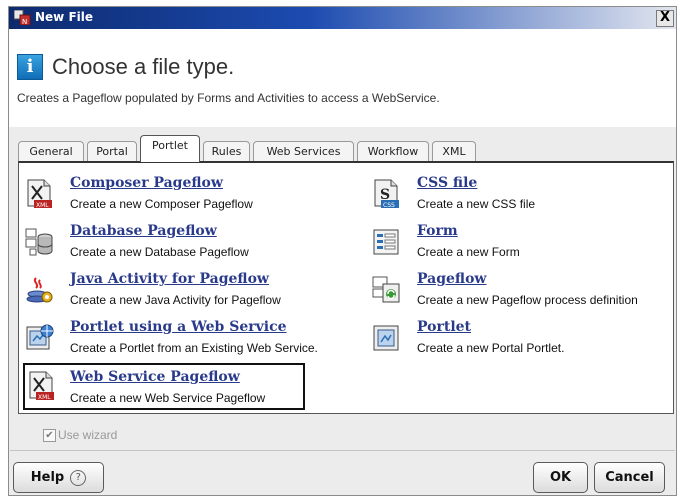 The height and width of the screenshot is (499, 680). Describe the element at coordinates (386, 338) in the screenshot. I see `portlet-icon` at that location.